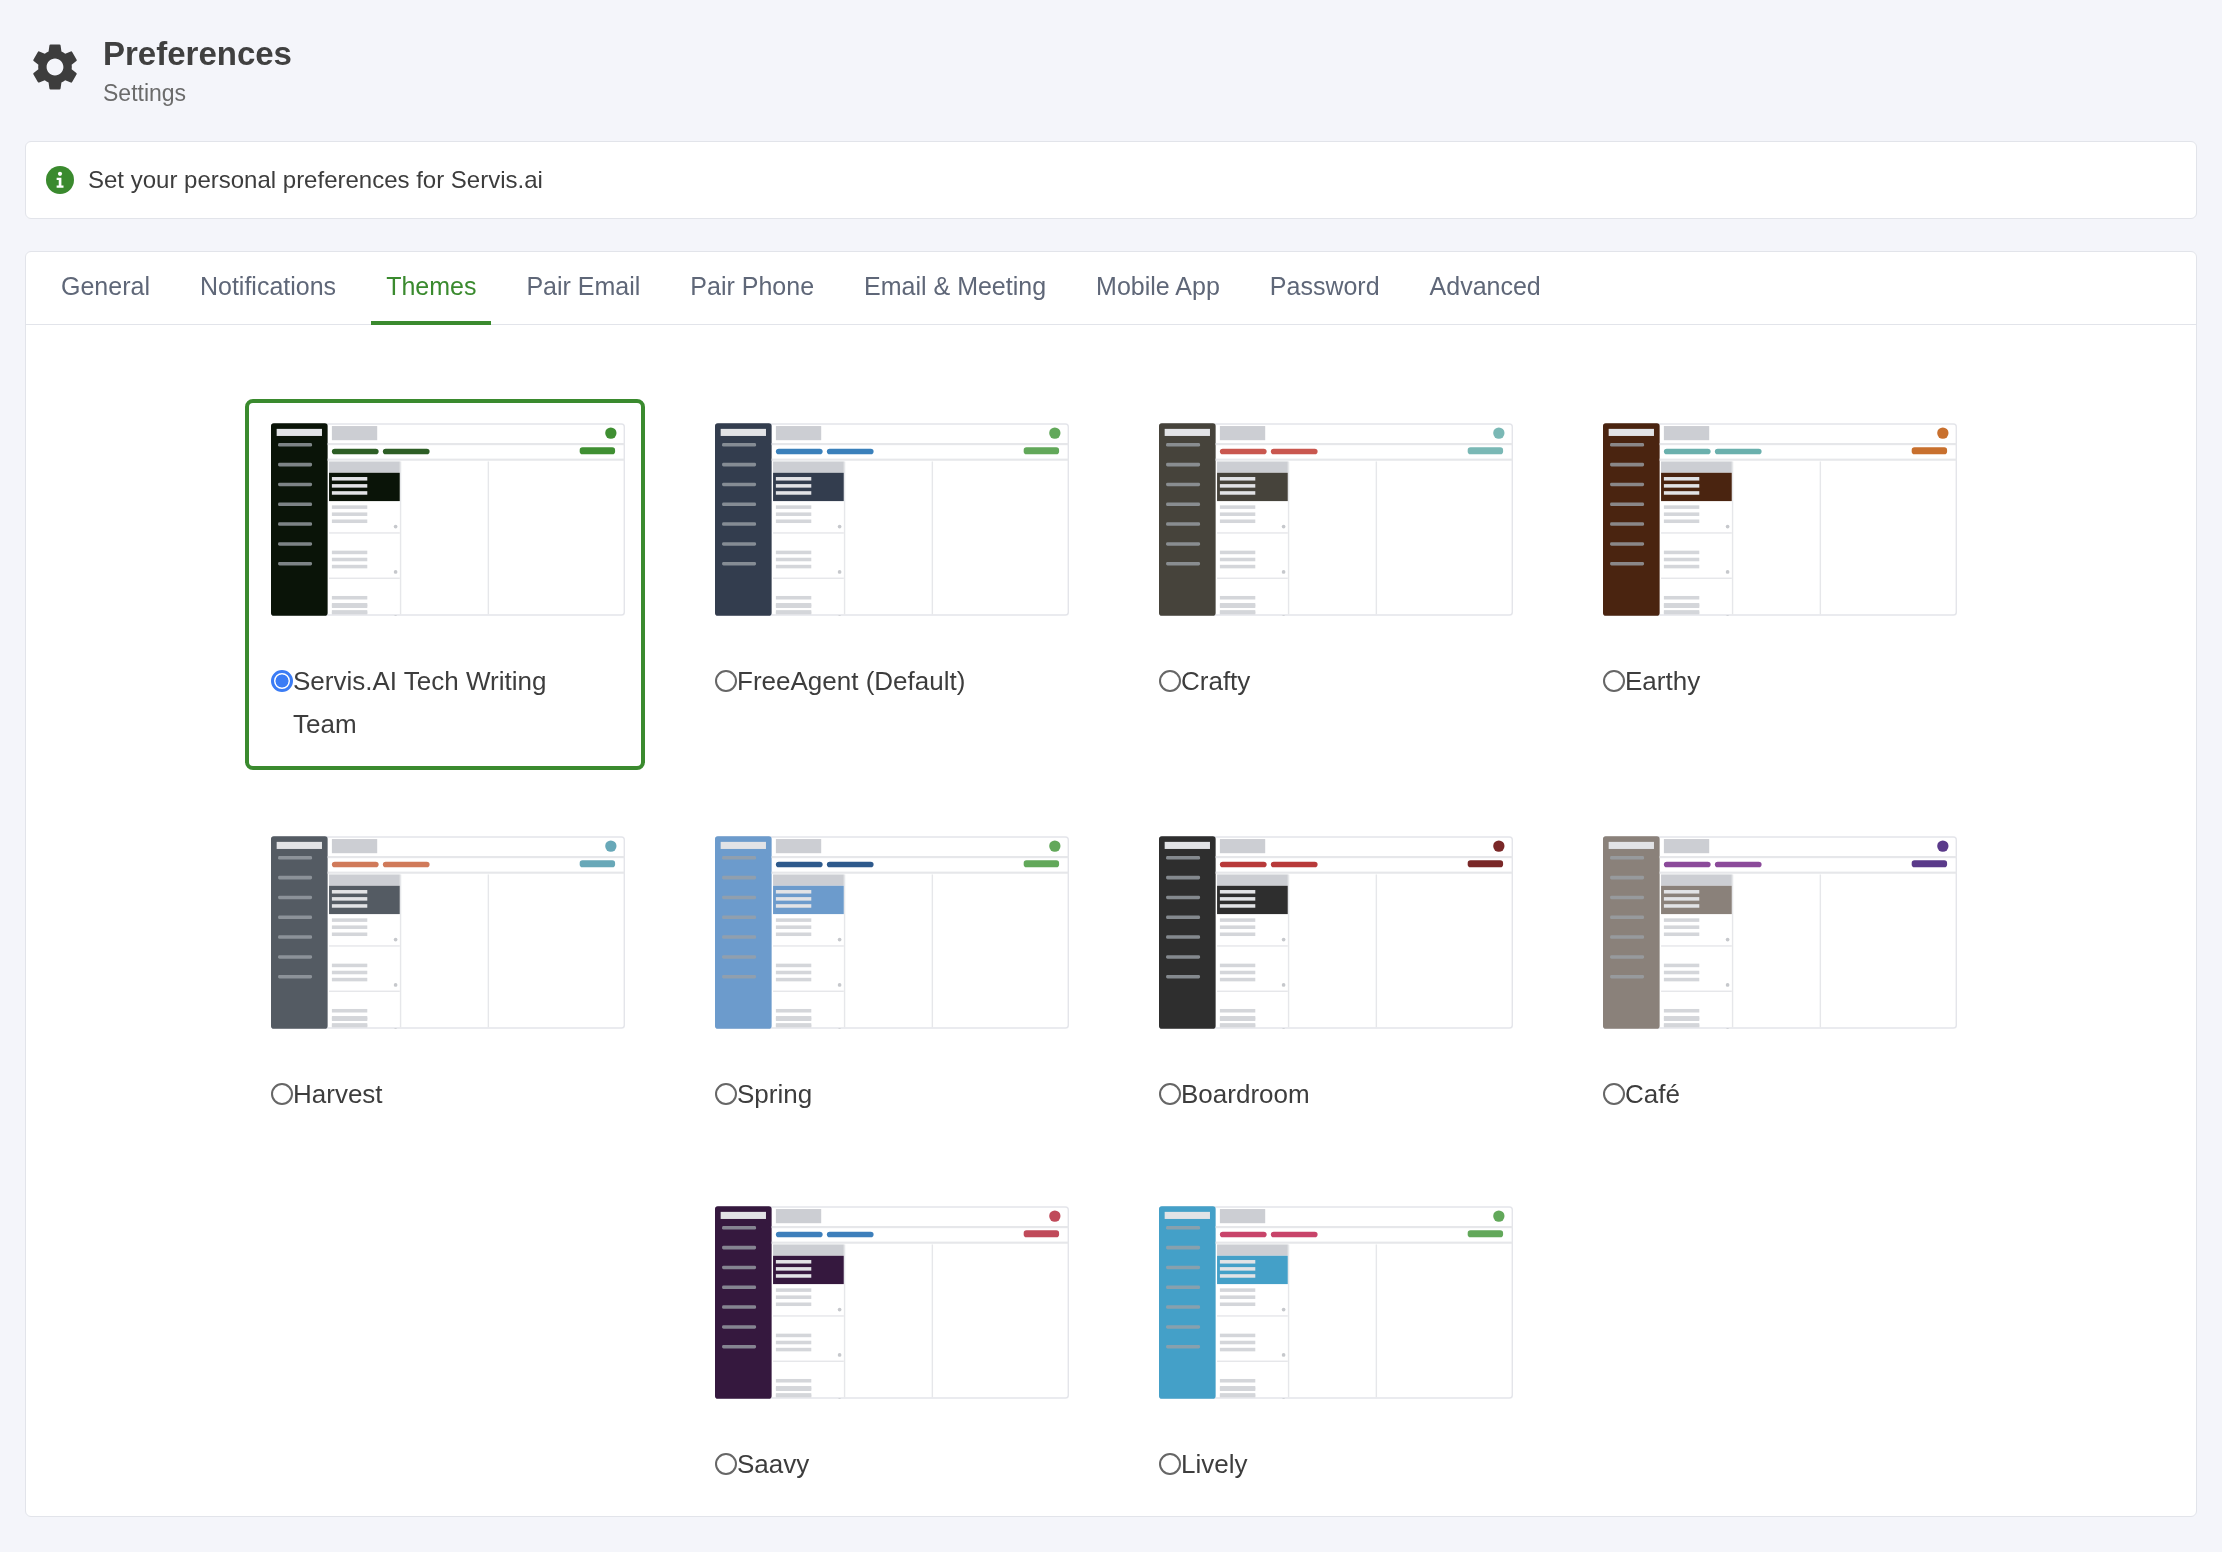 The width and height of the screenshot is (2222, 1552). Describe the element at coordinates (773, 1464) in the screenshot. I see `theme-name: Saavy` at that location.